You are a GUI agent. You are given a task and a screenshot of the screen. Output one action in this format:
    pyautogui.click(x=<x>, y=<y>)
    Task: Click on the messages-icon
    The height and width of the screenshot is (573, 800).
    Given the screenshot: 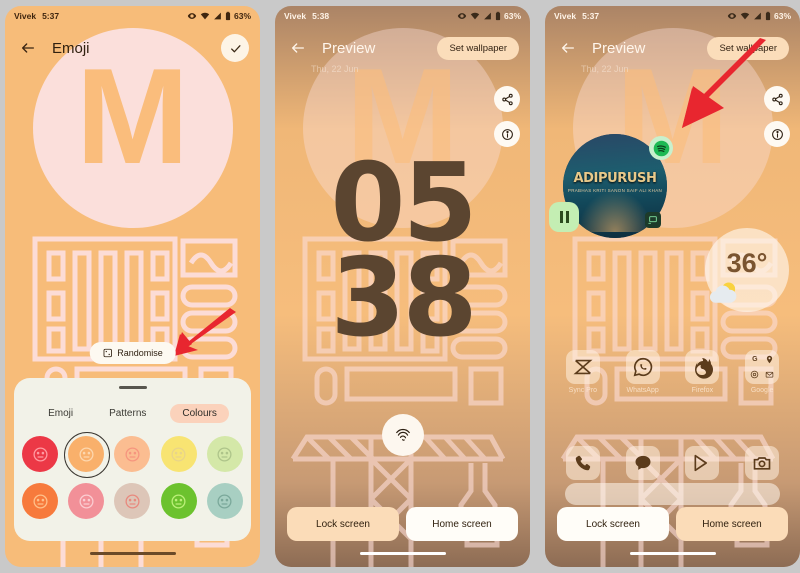 What is the action you would take?
    pyautogui.click(x=642, y=463)
    